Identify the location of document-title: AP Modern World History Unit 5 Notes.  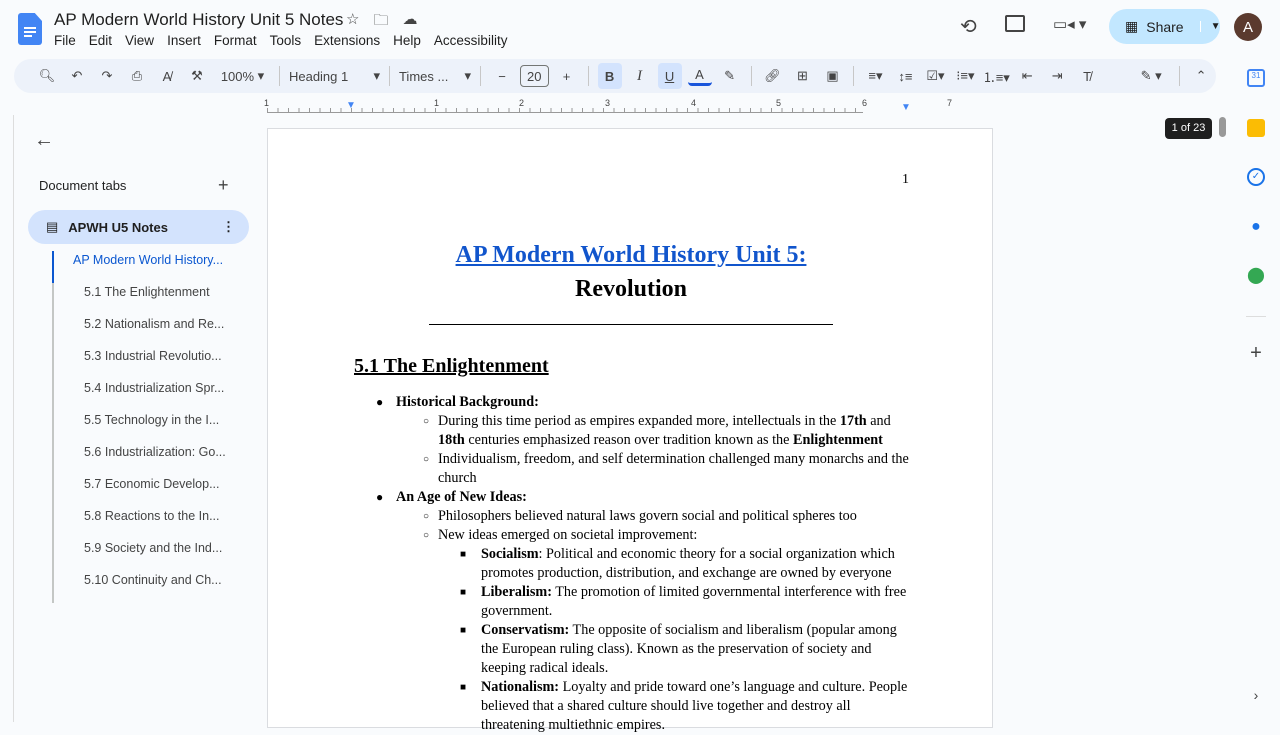
(198, 20).